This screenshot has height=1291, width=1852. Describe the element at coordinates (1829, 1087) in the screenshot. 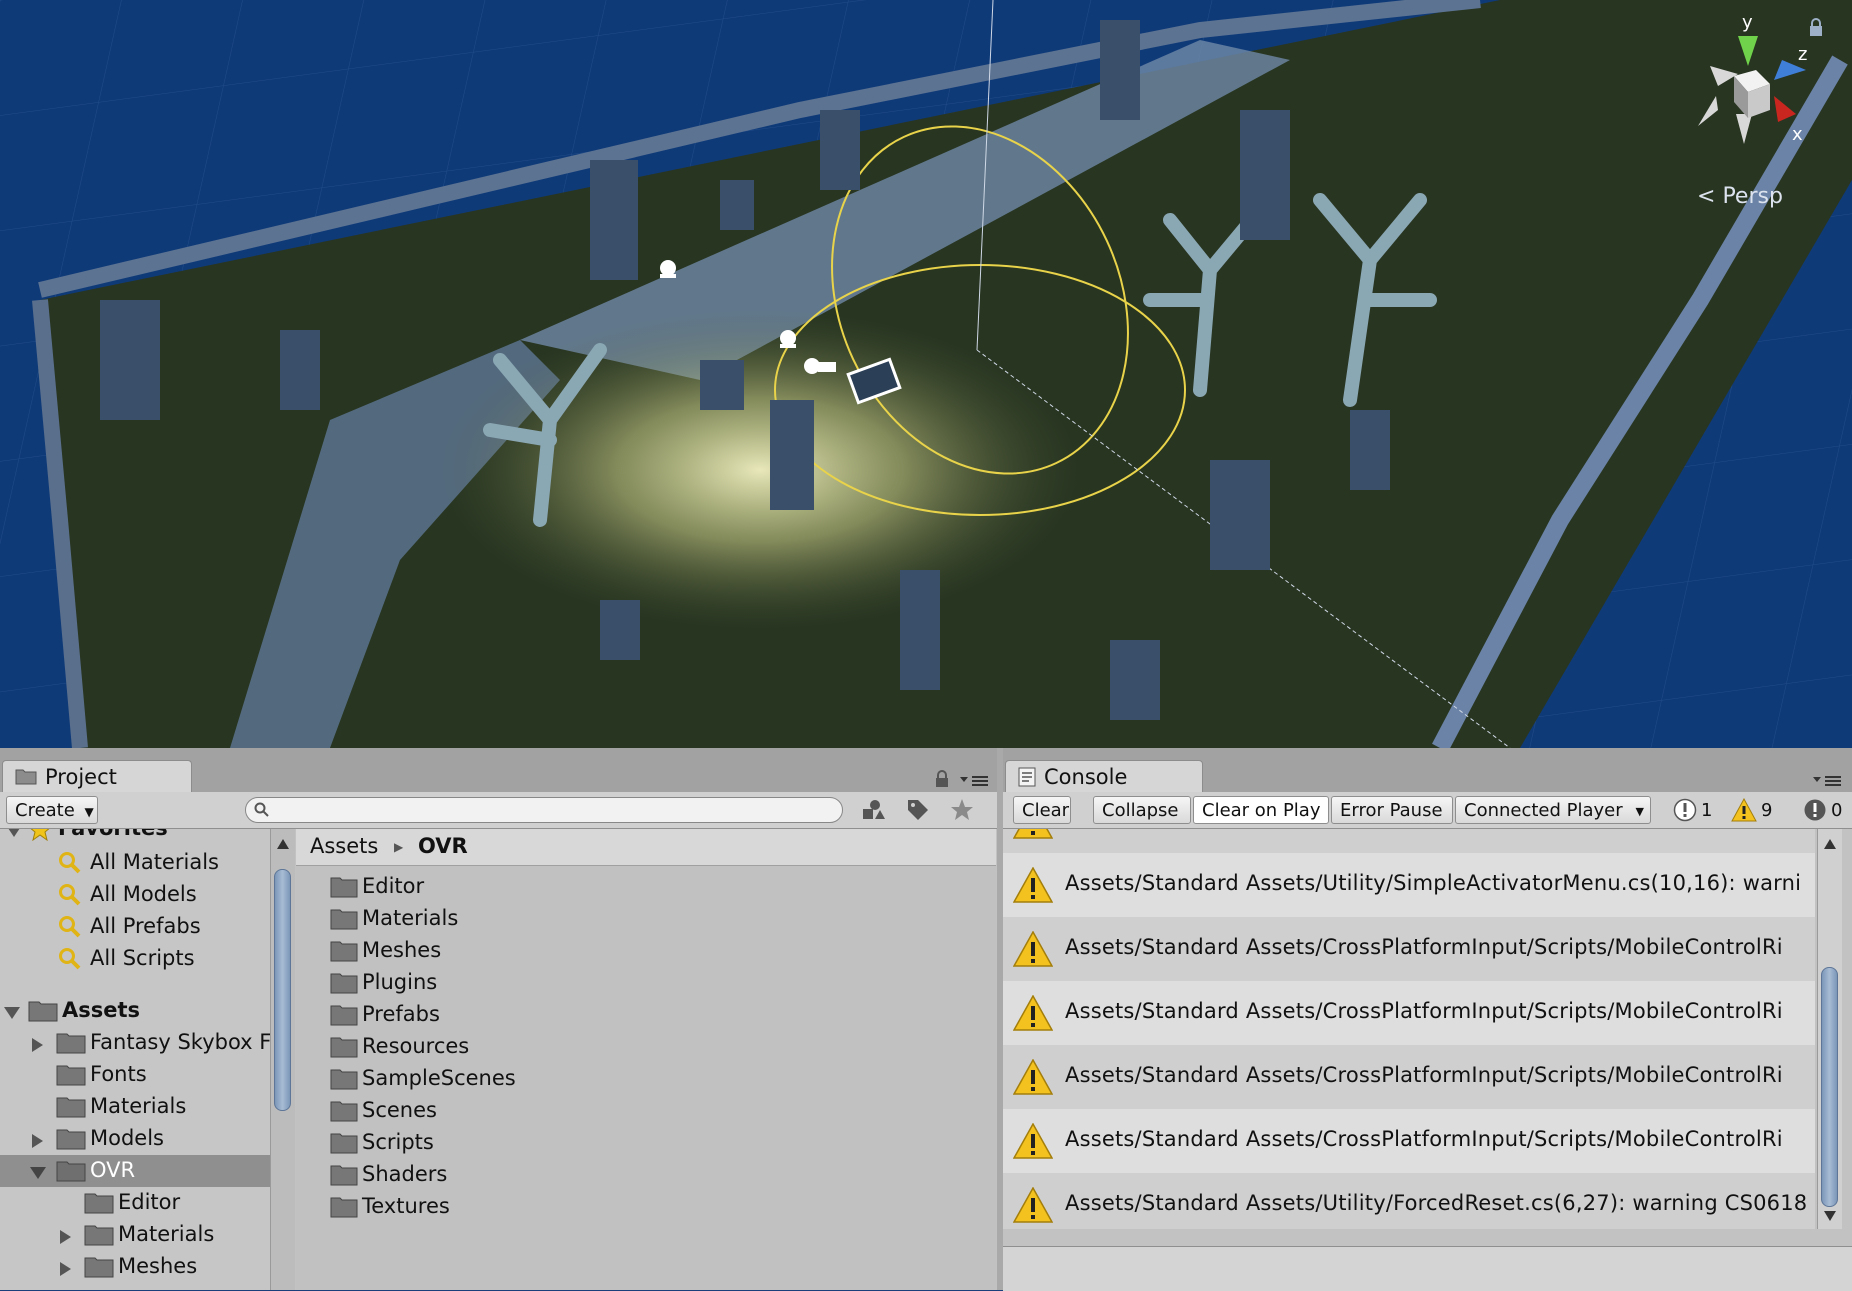

I see `console-scrollbar-thumb` at that location.